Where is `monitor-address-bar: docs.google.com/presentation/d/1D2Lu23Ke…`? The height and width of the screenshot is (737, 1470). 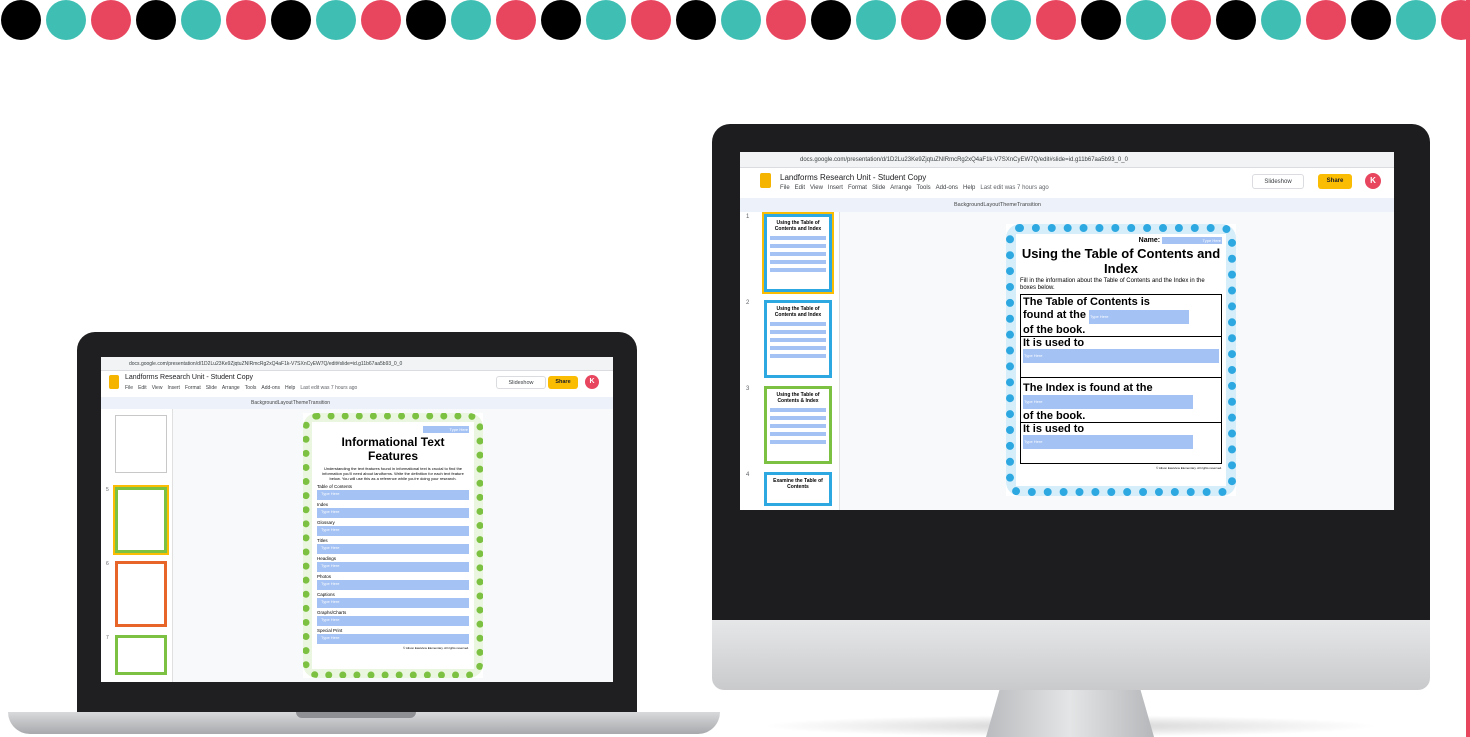 monitor-address-bar: docs.google.com/presentation/d/1D2Lu23Ke… is located at coordinates (1067, 160).